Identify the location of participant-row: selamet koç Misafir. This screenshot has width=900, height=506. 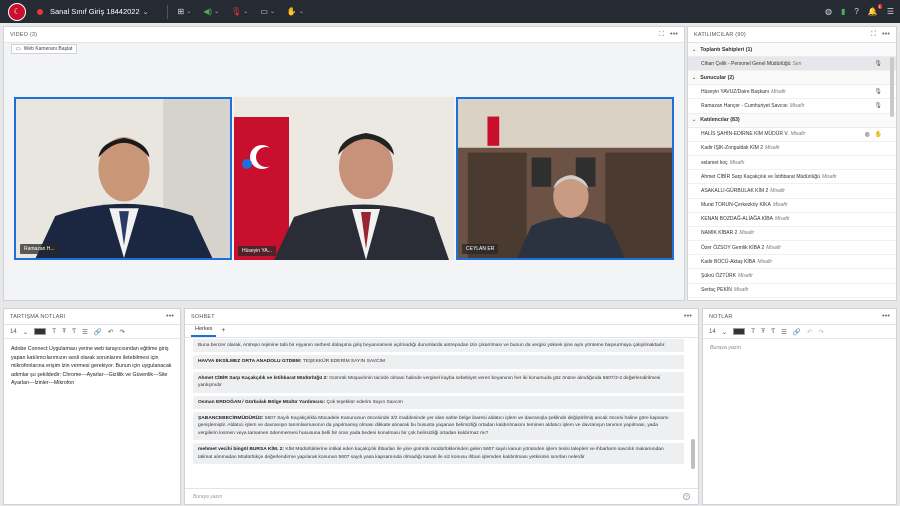
(792, 163).